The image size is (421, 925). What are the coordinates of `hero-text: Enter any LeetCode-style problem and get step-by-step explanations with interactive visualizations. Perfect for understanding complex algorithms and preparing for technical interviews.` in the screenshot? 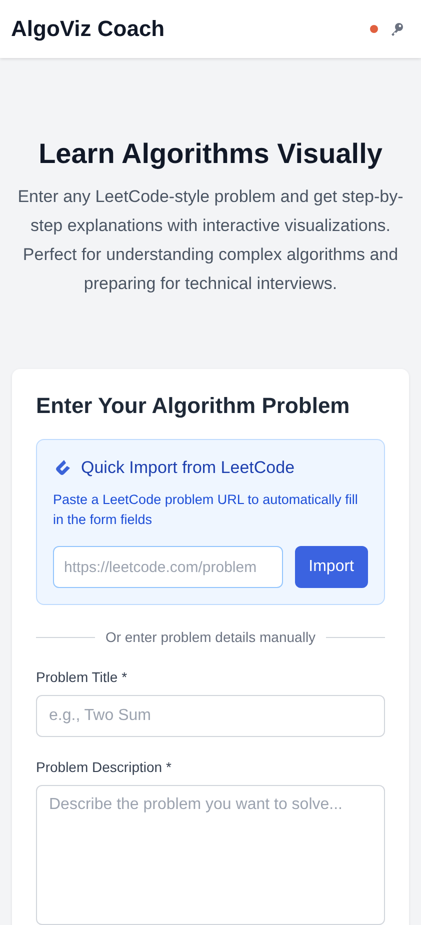 It's located at (210, 240).